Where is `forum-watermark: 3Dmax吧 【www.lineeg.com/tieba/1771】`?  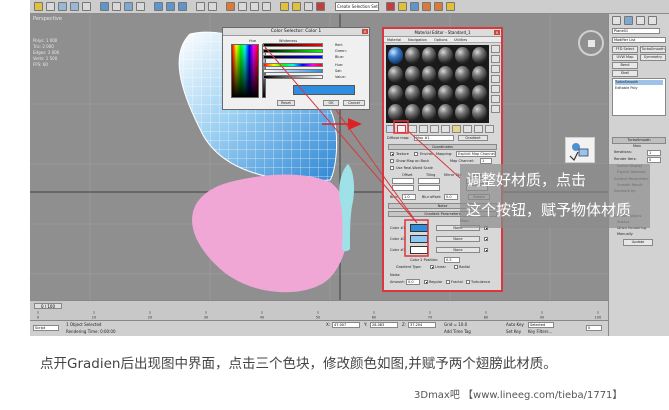
forum-watermark: 3Dmax吧 【www.lineeg.com/tieba/1771】 is located at coordinates (518, 395).